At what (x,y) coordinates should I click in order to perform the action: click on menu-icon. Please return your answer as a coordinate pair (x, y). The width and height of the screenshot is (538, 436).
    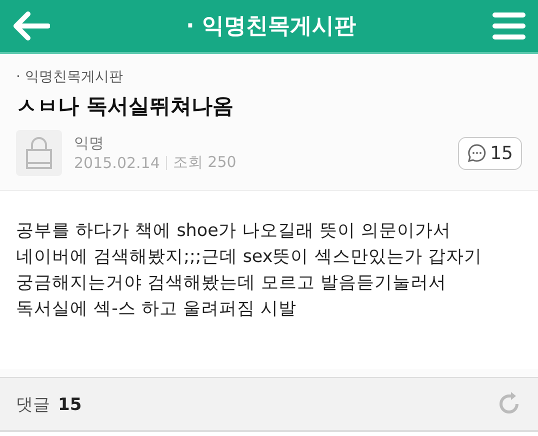
    Looking at the image, I should click on (509, 26).